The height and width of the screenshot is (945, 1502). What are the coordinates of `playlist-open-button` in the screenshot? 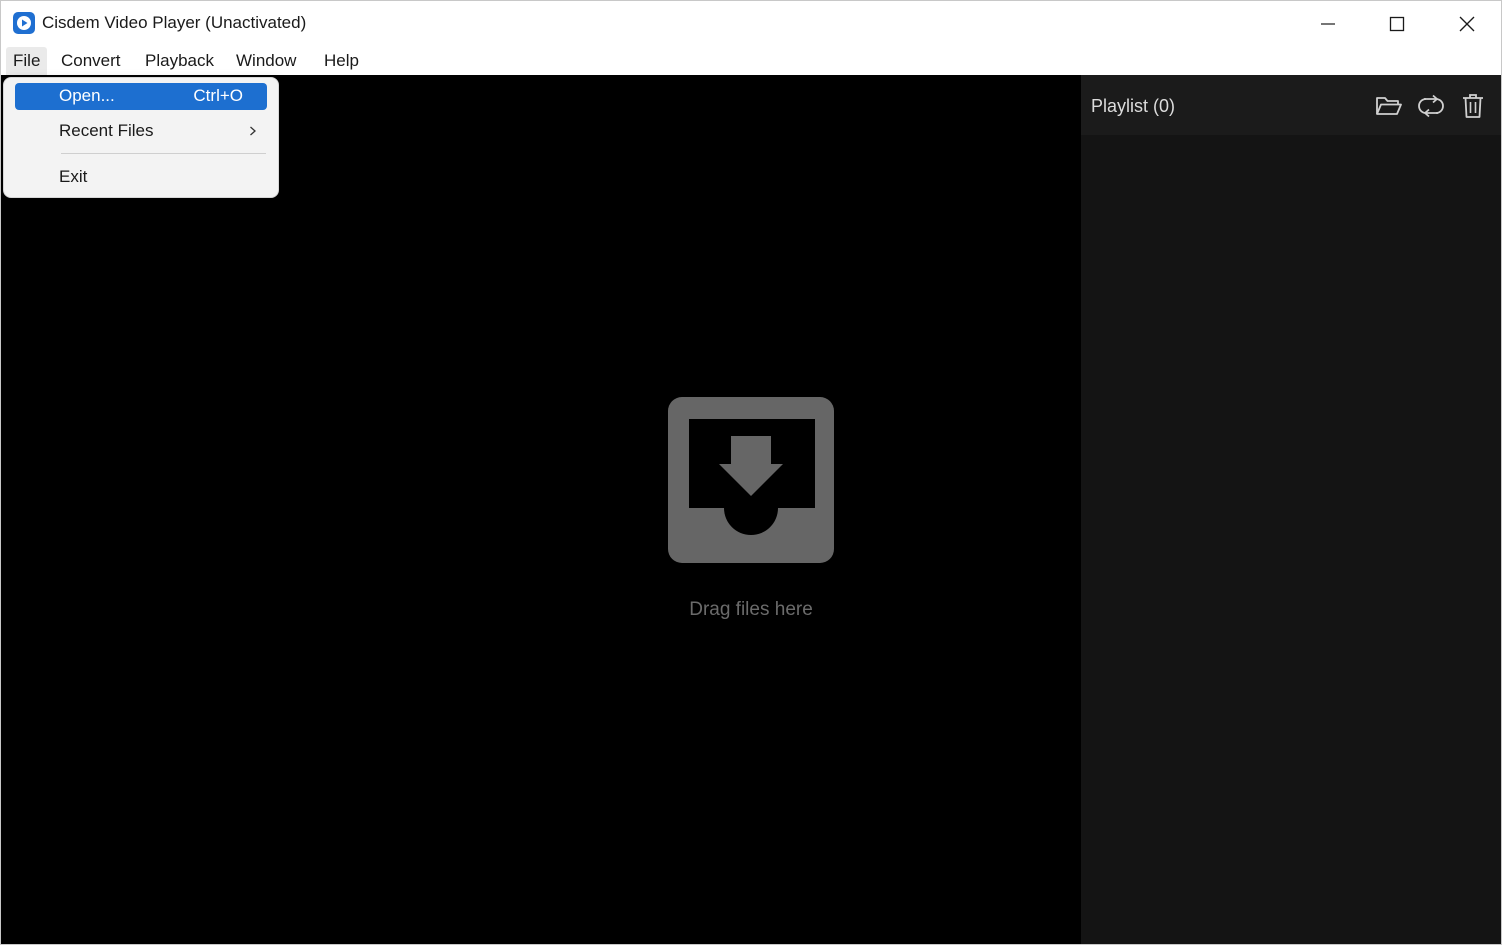 It's located at (1389, 106).